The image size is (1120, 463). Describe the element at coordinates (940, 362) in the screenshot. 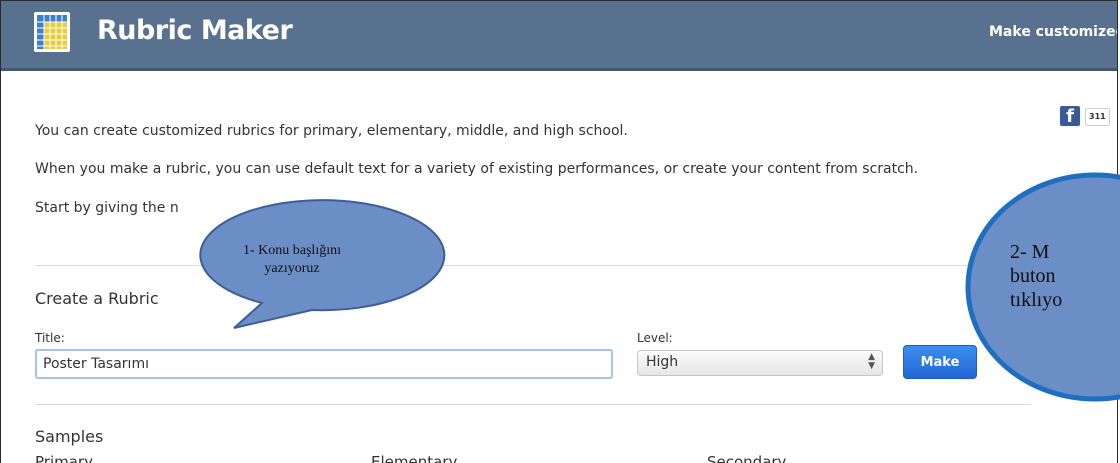

I see `make-button: Make` at that location.